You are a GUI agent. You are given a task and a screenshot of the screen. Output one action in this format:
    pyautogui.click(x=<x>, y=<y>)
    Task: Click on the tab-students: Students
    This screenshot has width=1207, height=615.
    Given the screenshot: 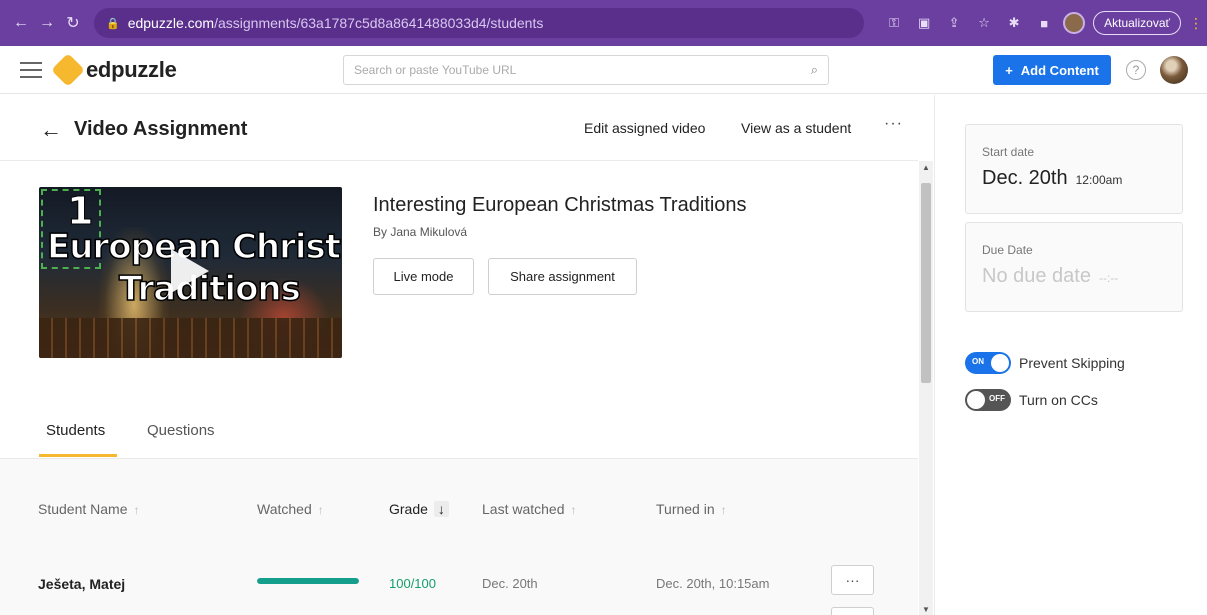 What is the action you would take?
    pyautogui.click(x=75, y=430)
    